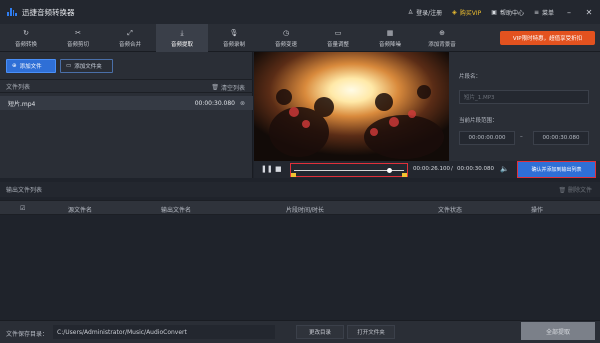  What do you see at coordinates (278, 169) in the screenshot?
I see `stop-icon: ■` at bounding box center [278, 169].